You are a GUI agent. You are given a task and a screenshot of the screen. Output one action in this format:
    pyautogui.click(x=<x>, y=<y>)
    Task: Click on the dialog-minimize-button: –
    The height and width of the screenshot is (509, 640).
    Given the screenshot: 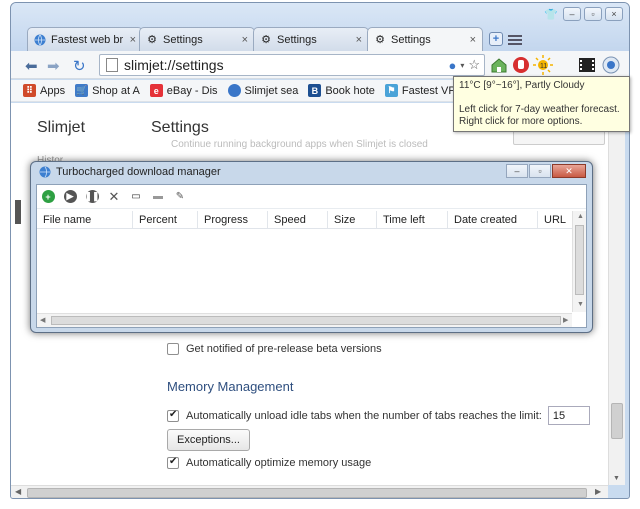 What is the action you would take?
    pyautogui.click(x=517, y=171)
    